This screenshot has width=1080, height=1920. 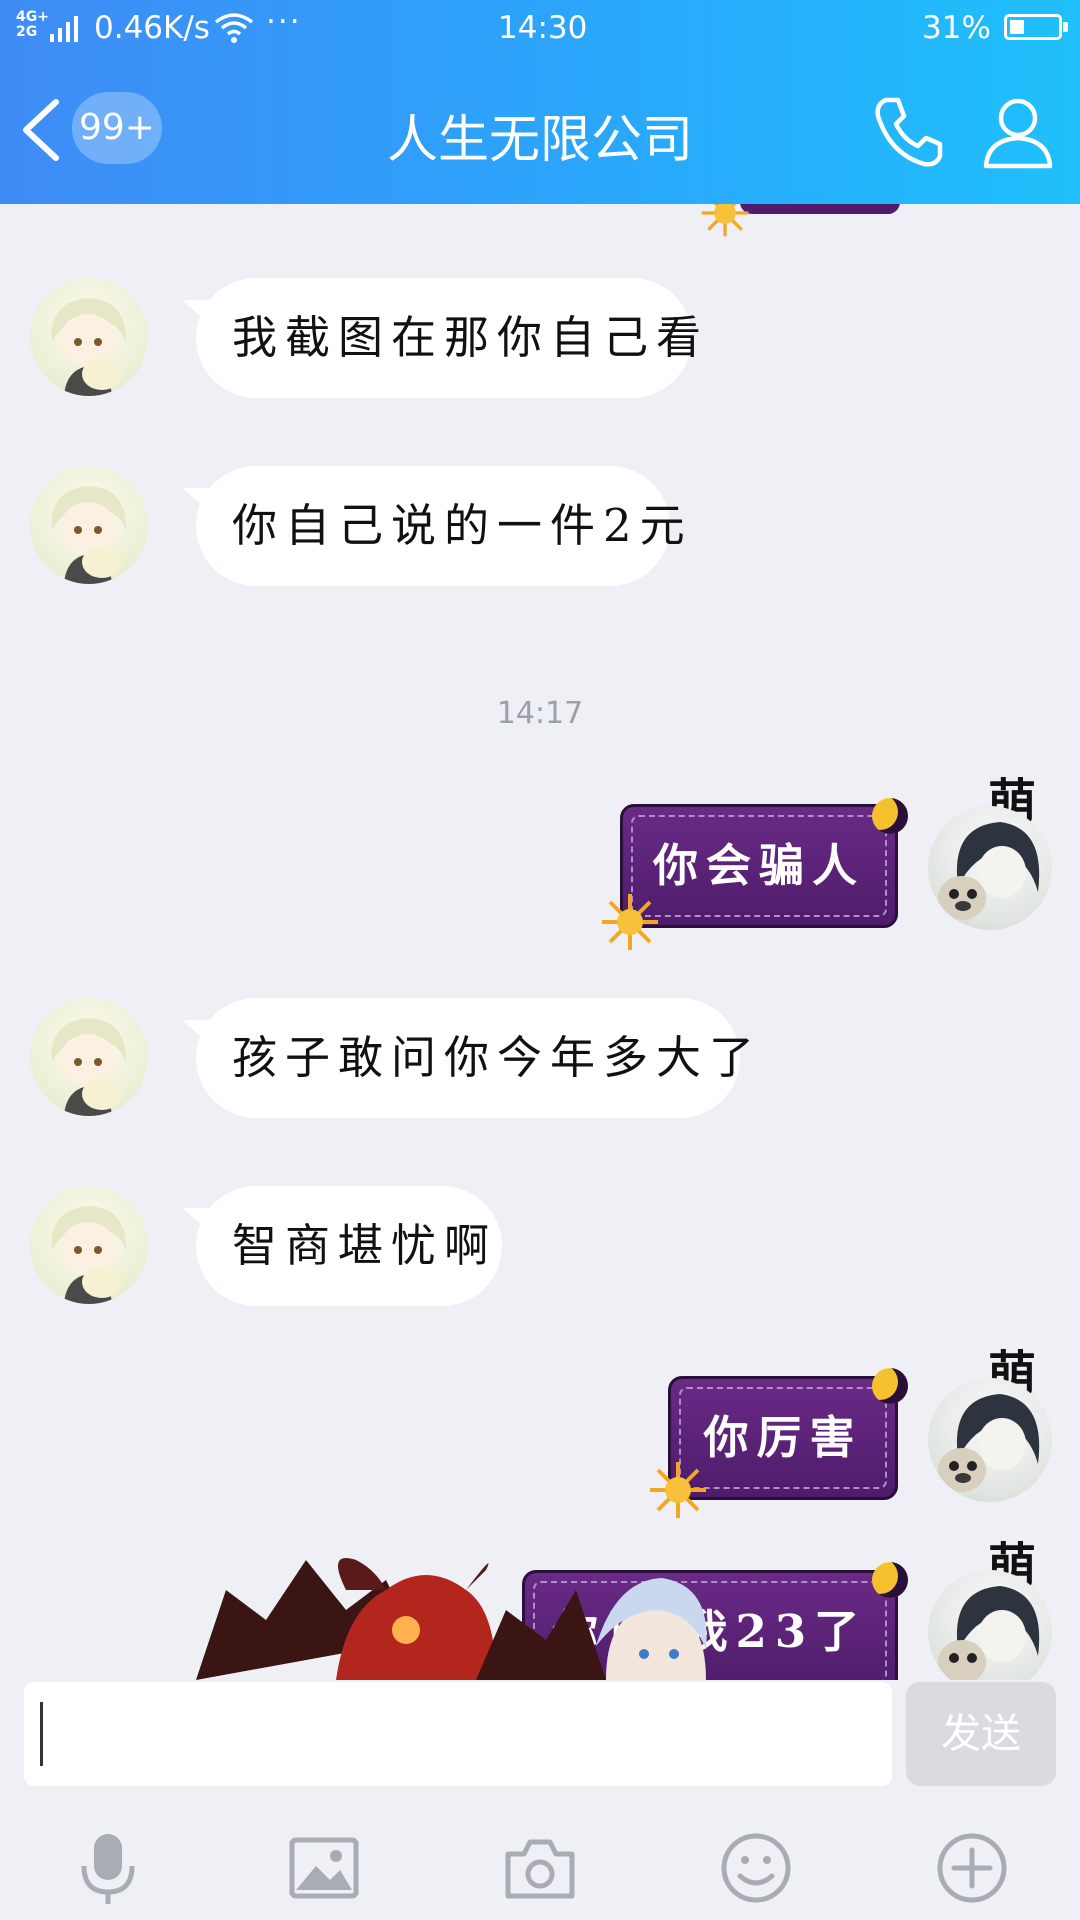 I want to click on camera-icon, so click(x=540, y=1868).